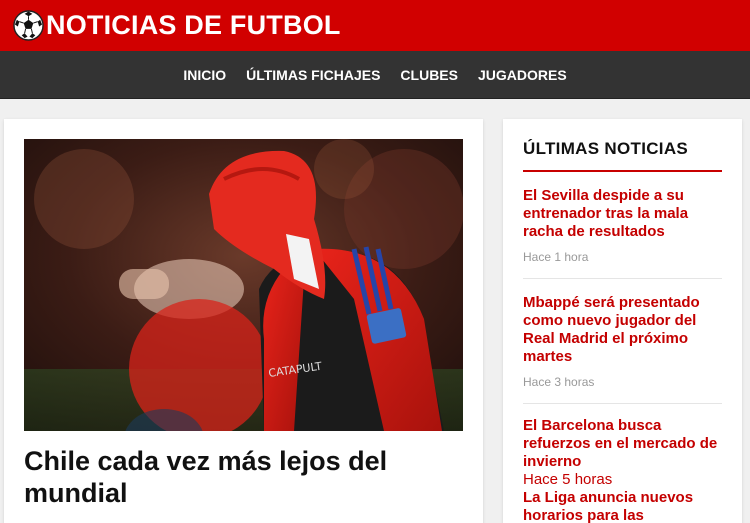 The image size is (750, 523). What do you see at coordinates (375, 25) in the screenshot?
I see `site-header: NOTICIAS DE FUTBOL` at bounding box center [375, 25].